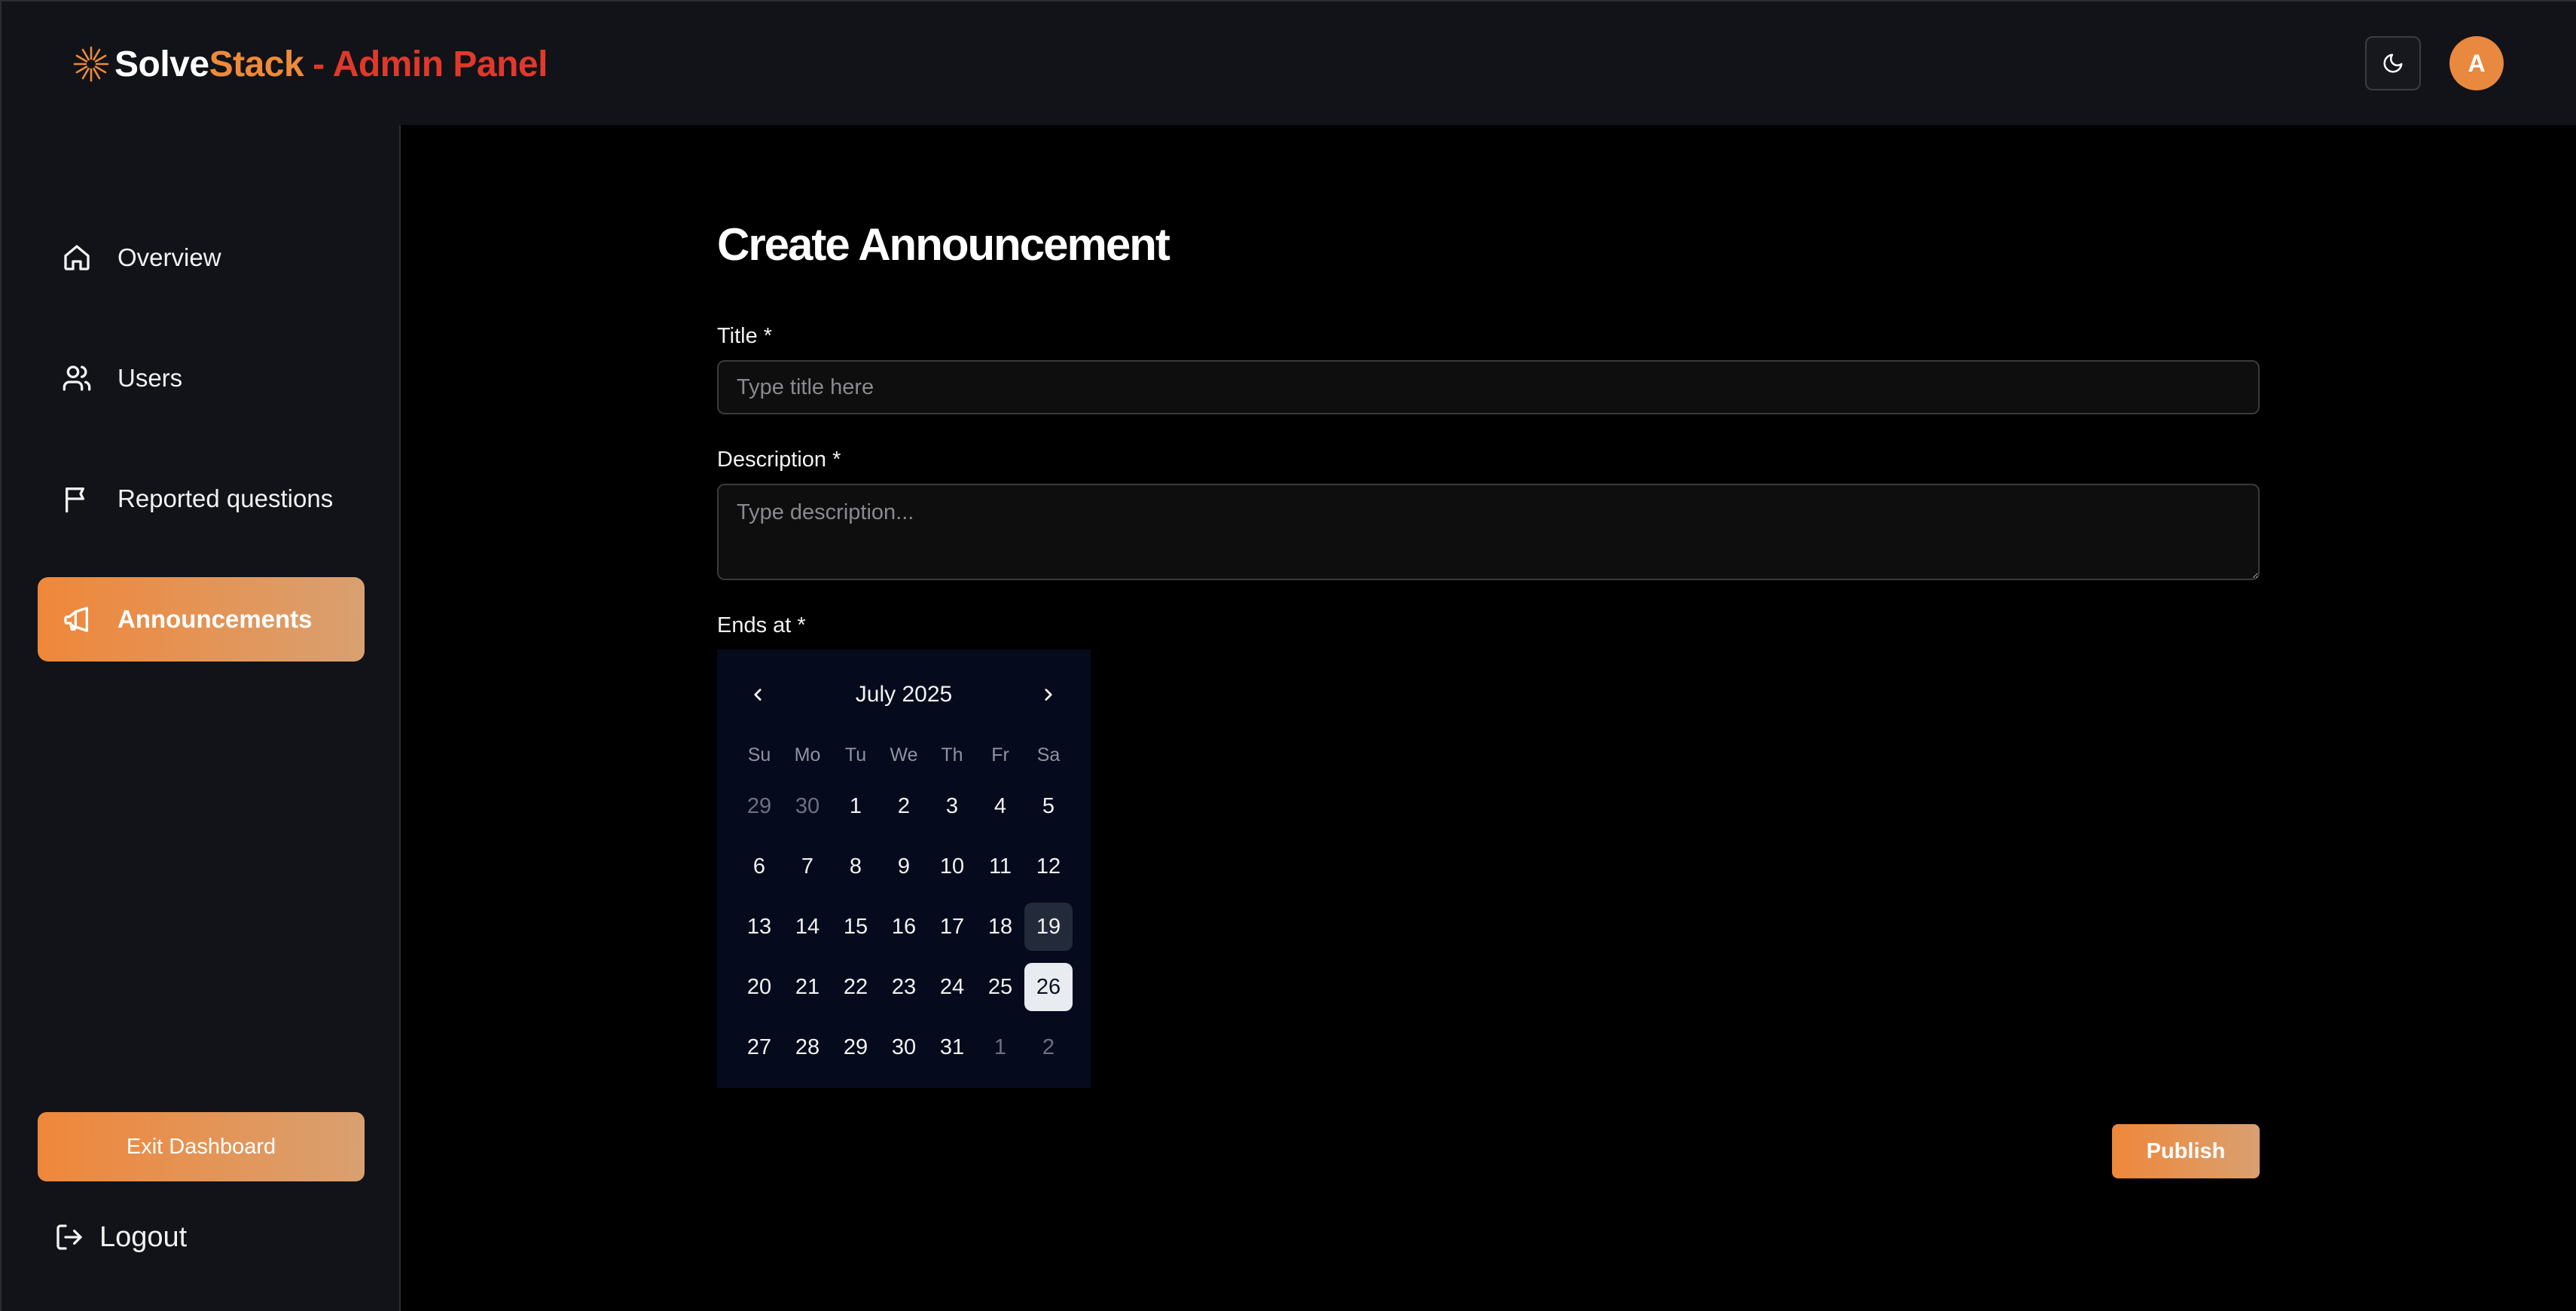  I want to click on weekday-header: Sa, so click(1049, 755).